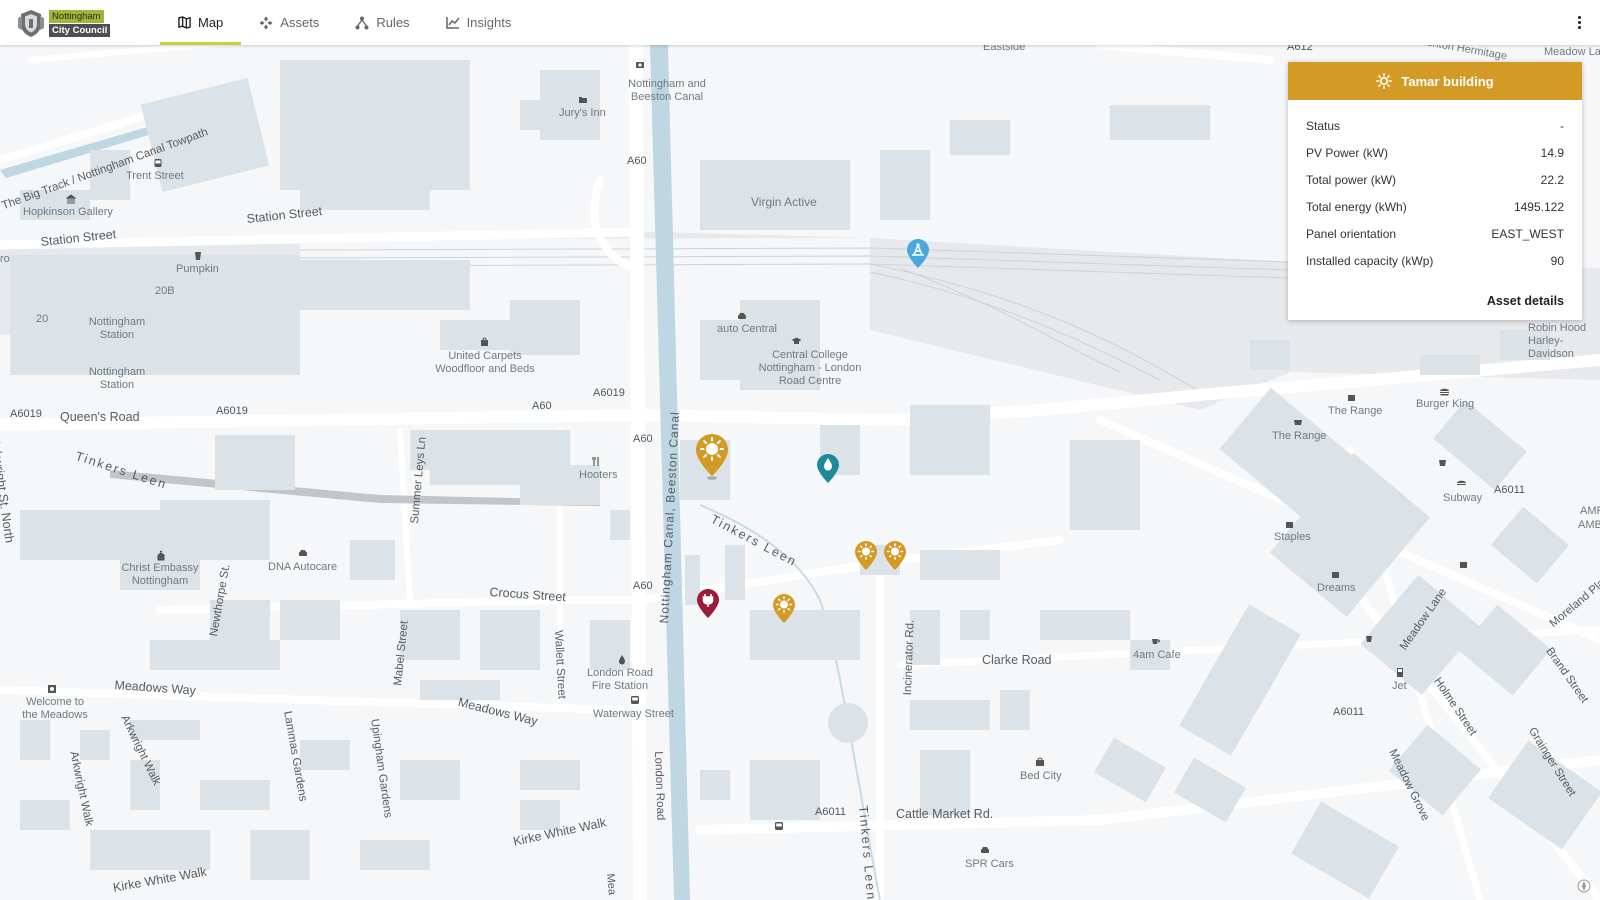 The width and height of the screenshot is (1600, 900). What do you see at coordinates (637, 161) in the screenshot?
I see `map-label-a60-north: A60` at bounding box center [637, 161].